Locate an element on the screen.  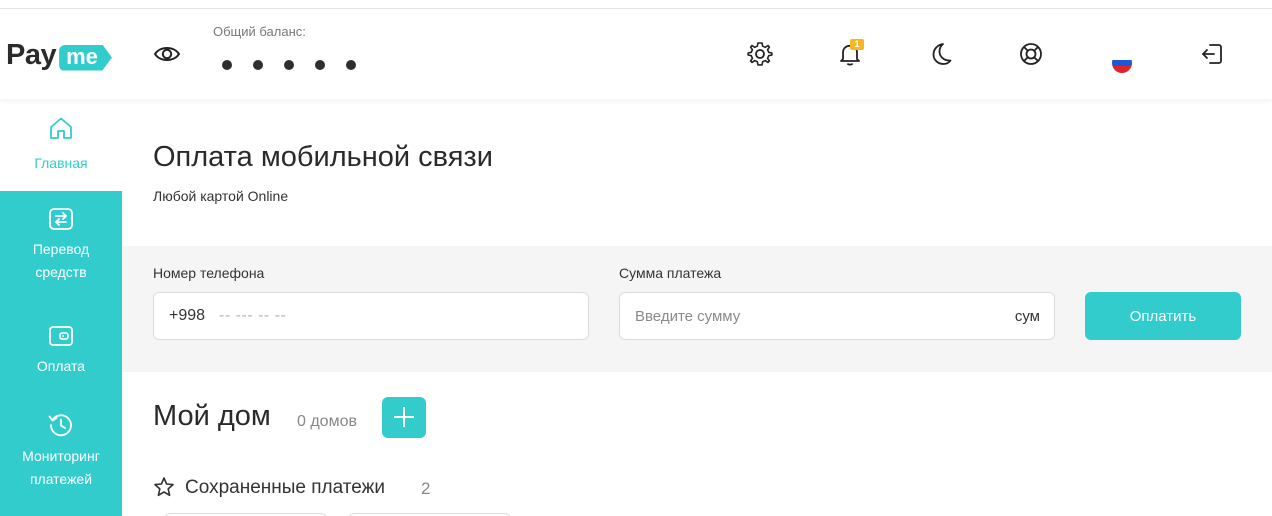
notification-badge: 1 is located at coordinates (857, 44).